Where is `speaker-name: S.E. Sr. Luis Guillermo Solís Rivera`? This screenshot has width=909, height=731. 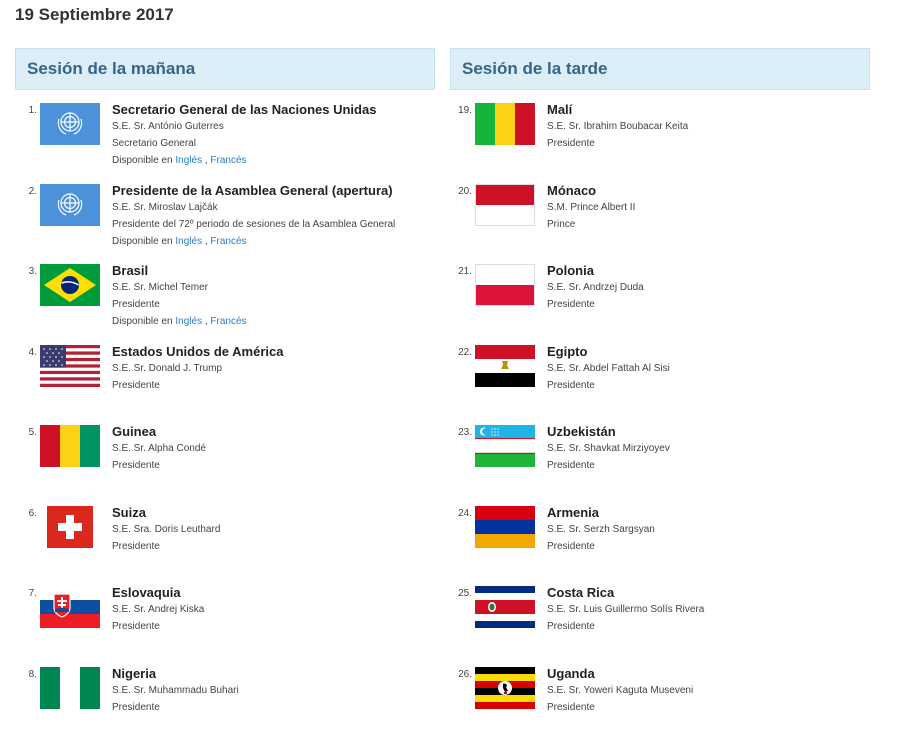
speaker-name: S.E. Sr. Luis Guillermo Solís Rivera is located at coordinates (626, 609).